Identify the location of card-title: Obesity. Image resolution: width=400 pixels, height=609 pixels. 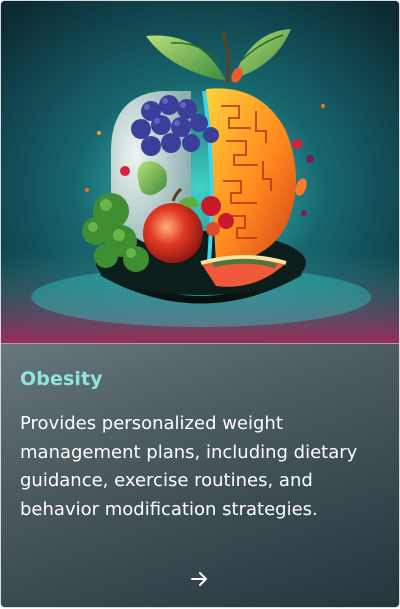
(61, 379).